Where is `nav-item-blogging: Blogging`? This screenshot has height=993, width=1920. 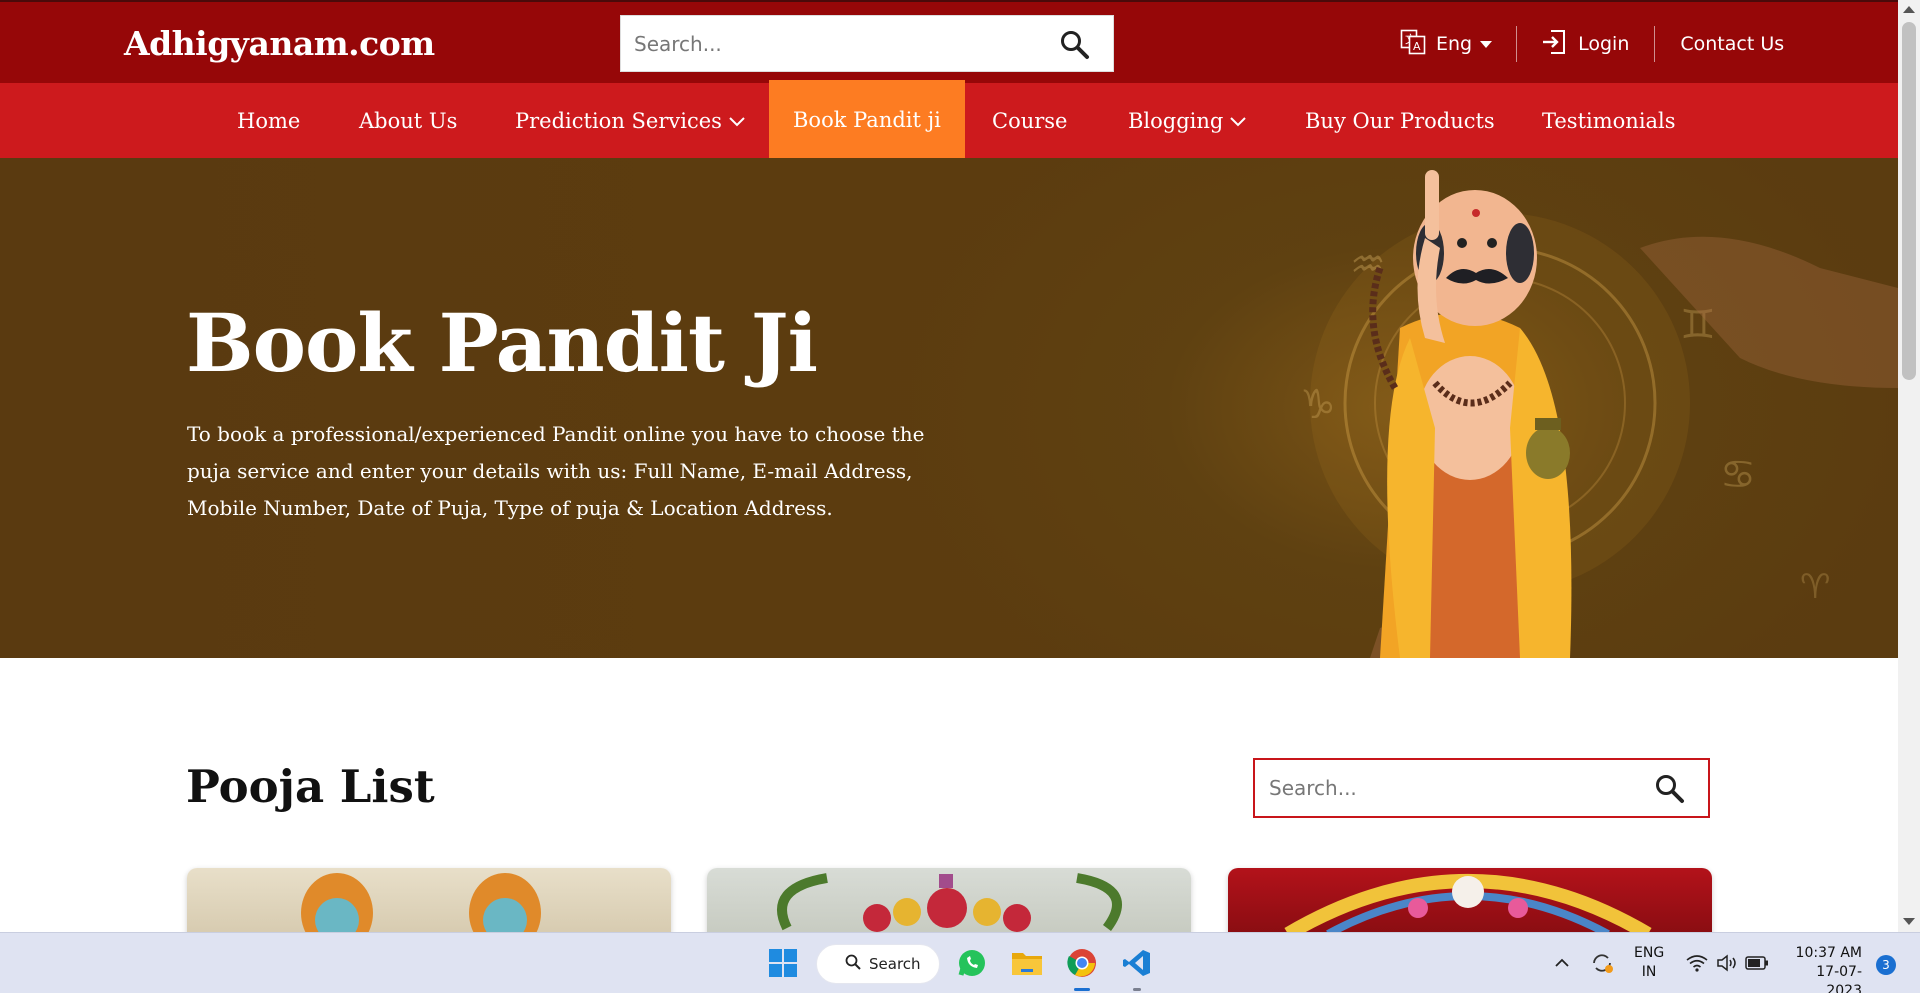
nav-item-blogging: Blogging is located at coordinates (1187, 120).